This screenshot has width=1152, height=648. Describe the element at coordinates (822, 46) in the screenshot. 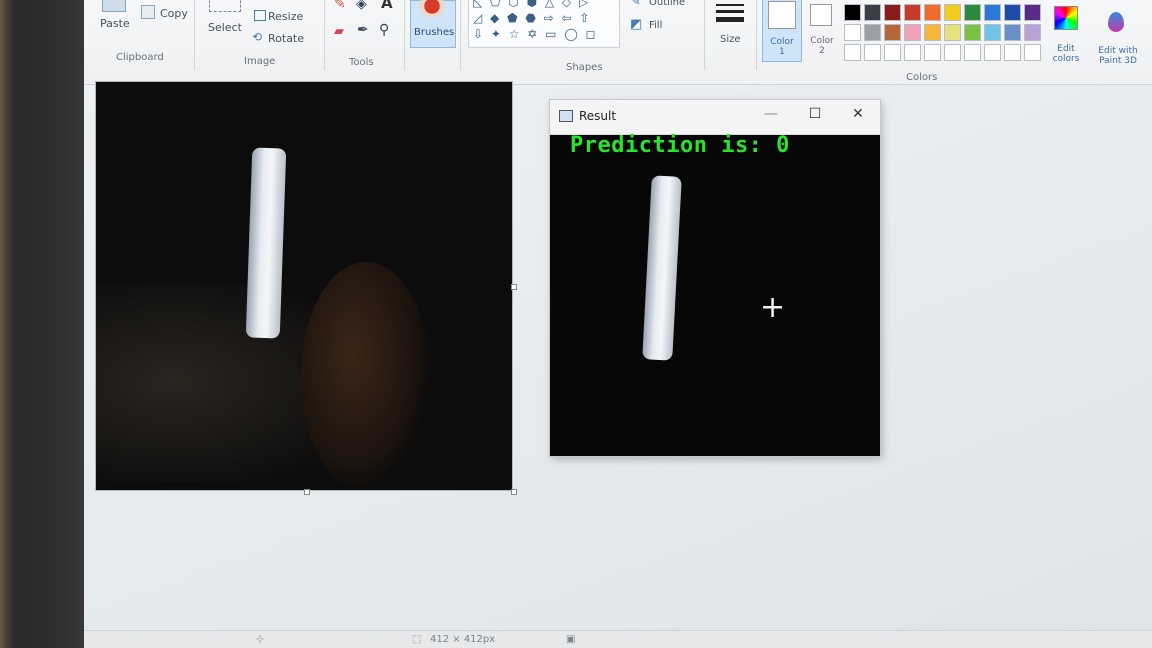

I see `color2-label: Color 2` at that location.